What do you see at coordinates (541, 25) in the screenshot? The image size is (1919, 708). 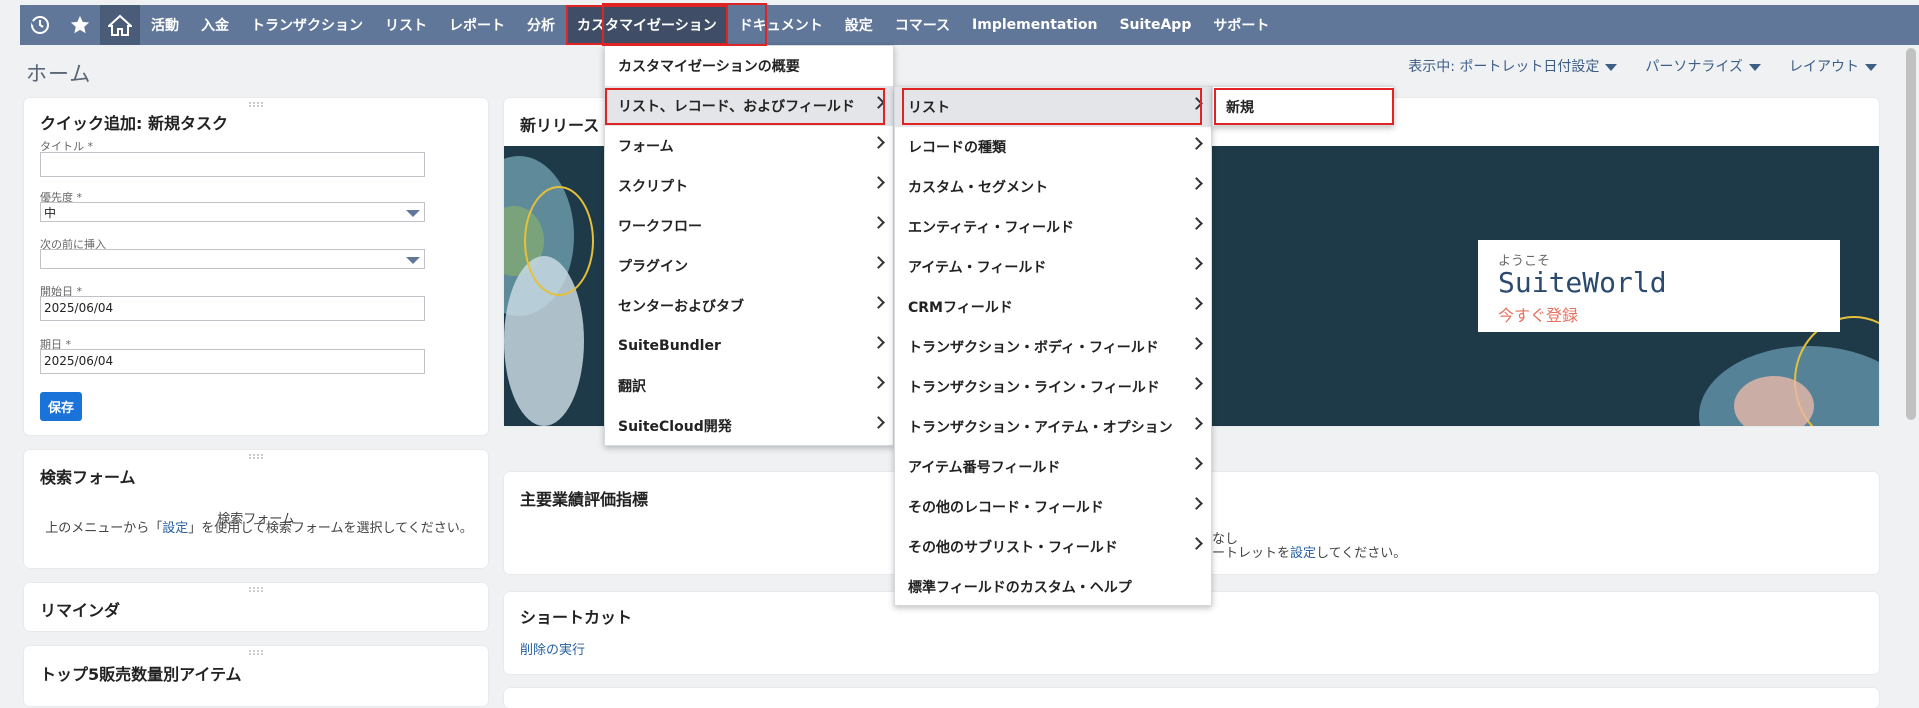 I see `nav-analytics: 分析` at bounding box center [541, 25].